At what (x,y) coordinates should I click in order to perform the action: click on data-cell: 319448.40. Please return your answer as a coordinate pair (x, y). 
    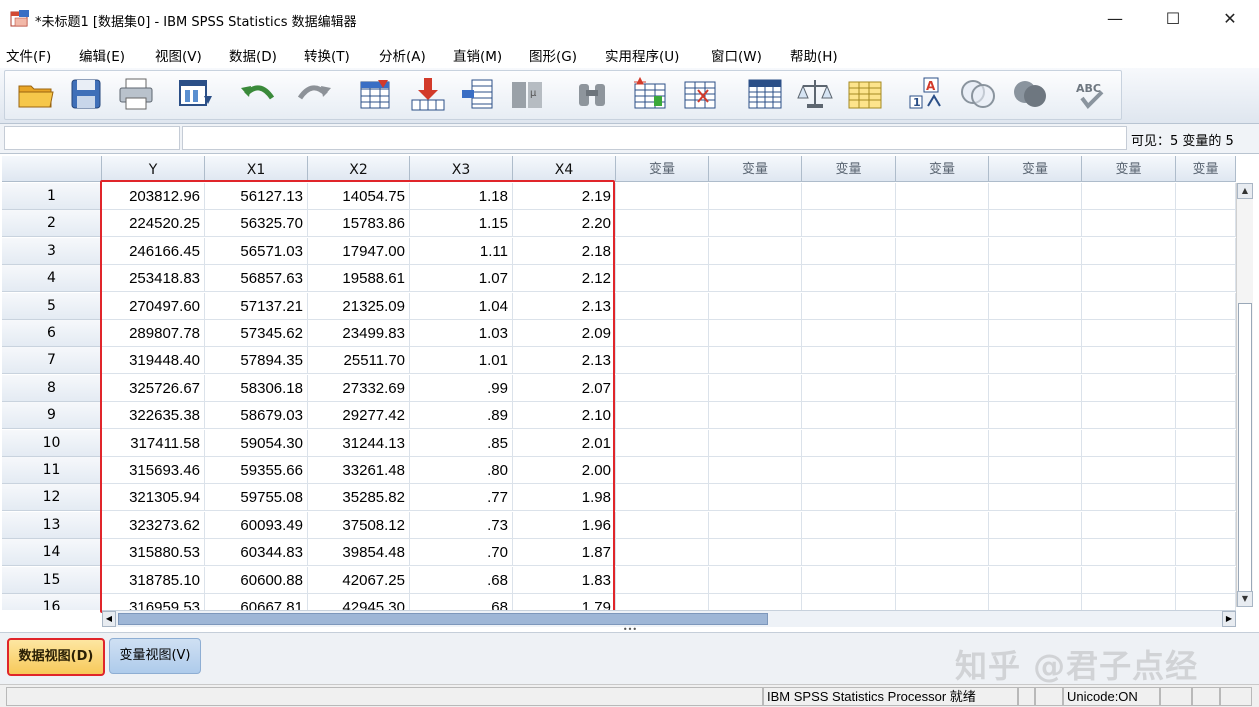
    Looking at the image, I should click on (153, 361).